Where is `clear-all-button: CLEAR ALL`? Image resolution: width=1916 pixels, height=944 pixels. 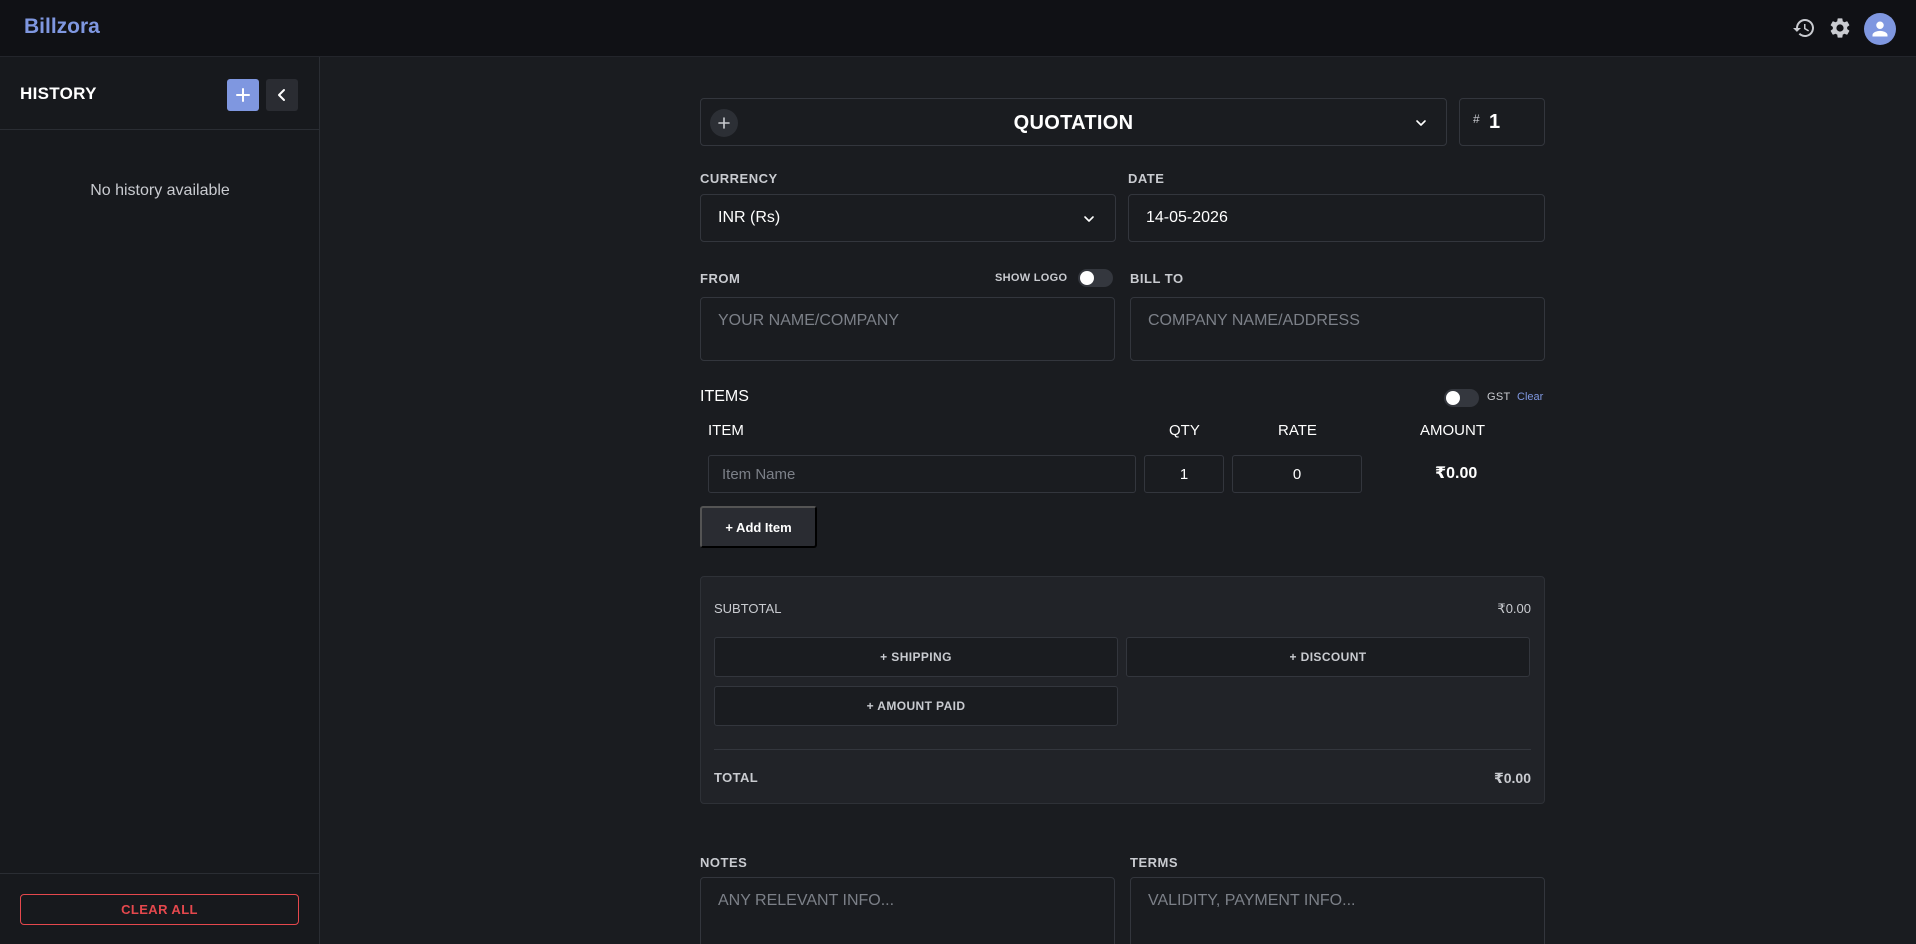
clear-all-button: CLEAR ALL is located at coordinates (159, 909).